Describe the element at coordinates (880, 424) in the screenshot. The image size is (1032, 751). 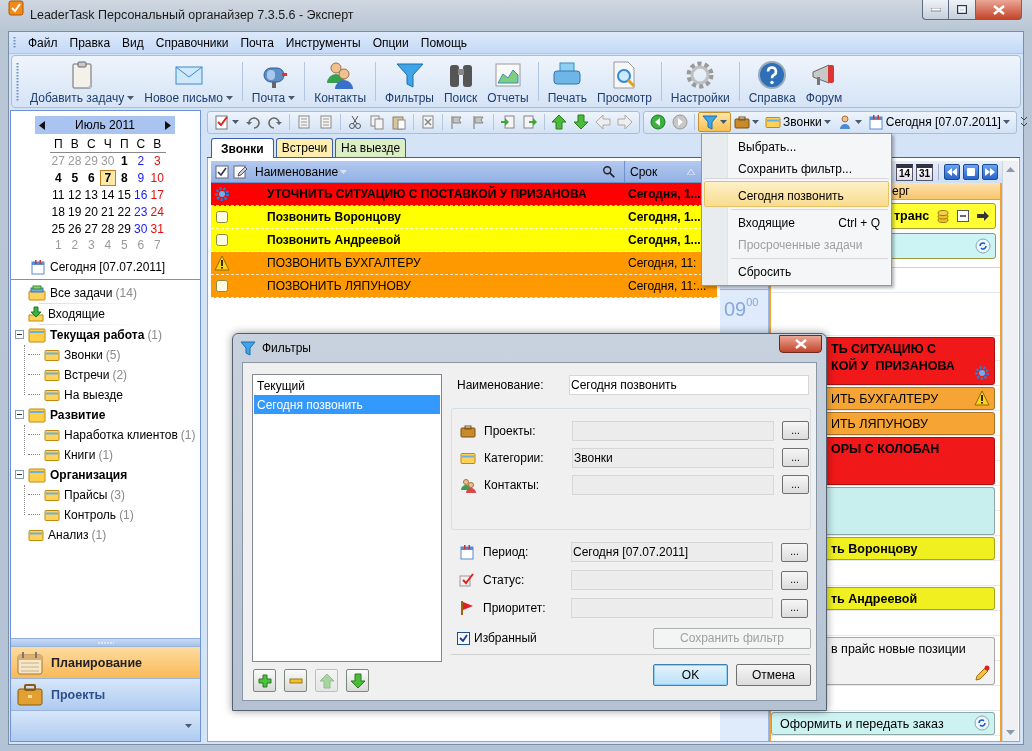
I see `event-title: ИТЬ ЛЯПУНОВУ` at that location.